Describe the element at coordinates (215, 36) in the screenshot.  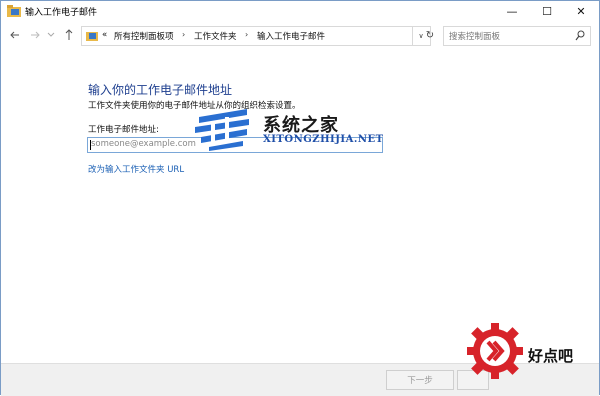
I see `breadcrumb-work-folders: 工作文件夹` at that location.